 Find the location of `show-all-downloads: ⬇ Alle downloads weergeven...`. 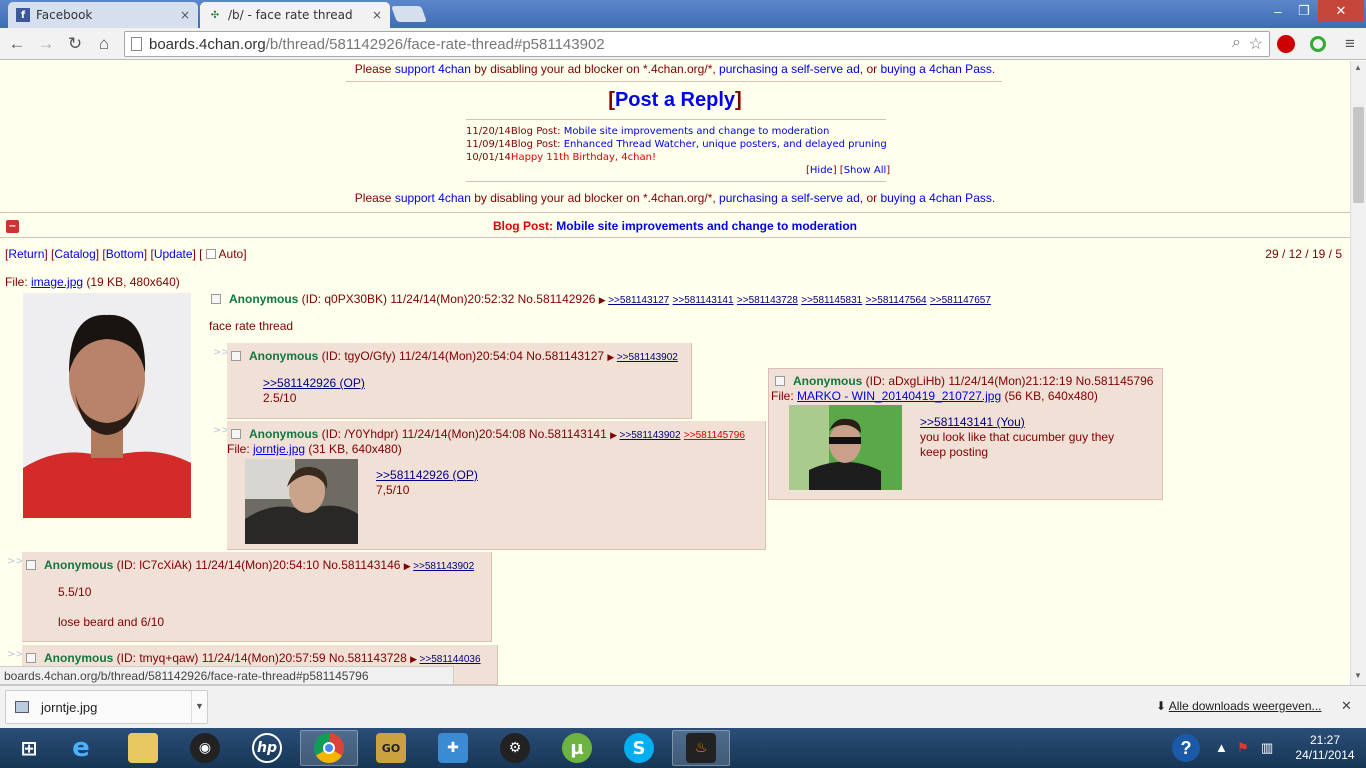

show-all-downloads: ⬇ Alle downloads weergeven... is located at coordinates (1239, 706).